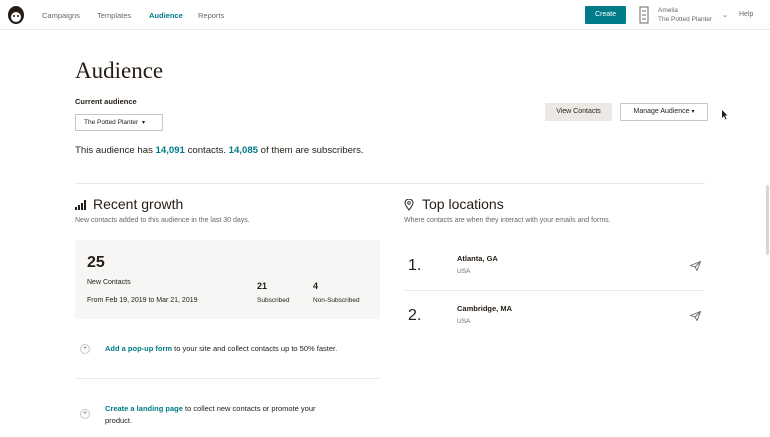  What do you see at coordinates (142, 300) in the screenshot?
I see `date-range: From Feb 19, 2019 to Mar 21, 2019` at bounding box center [142, 300].